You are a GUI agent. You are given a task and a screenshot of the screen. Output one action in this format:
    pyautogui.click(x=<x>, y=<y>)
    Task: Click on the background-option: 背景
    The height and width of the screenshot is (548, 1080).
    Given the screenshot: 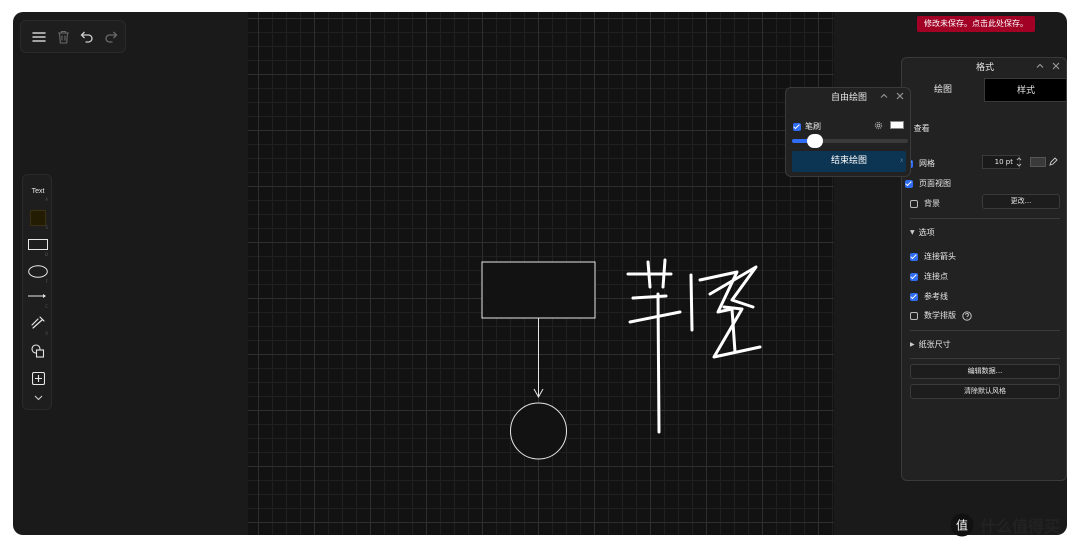 What is the action you would take?
    pyautogui.click(x=925, y=203)
    